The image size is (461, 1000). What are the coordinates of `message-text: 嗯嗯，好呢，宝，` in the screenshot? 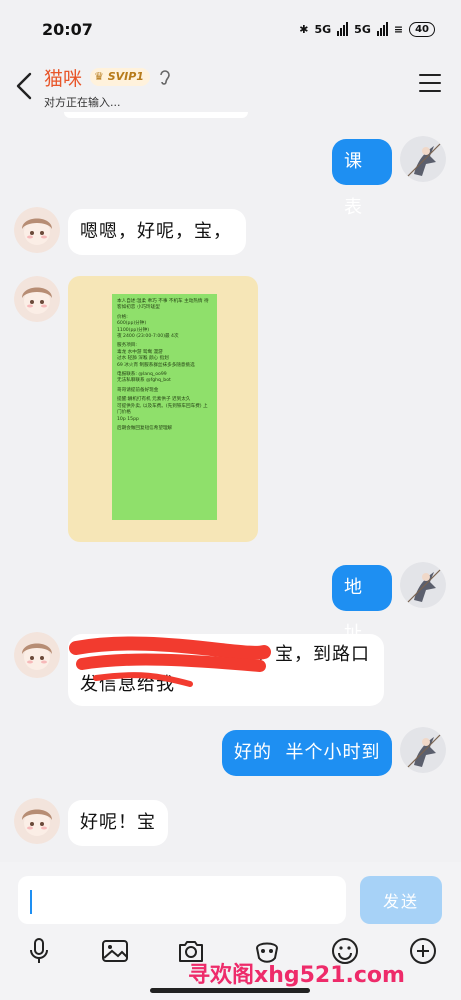 It's located at (156, 231).